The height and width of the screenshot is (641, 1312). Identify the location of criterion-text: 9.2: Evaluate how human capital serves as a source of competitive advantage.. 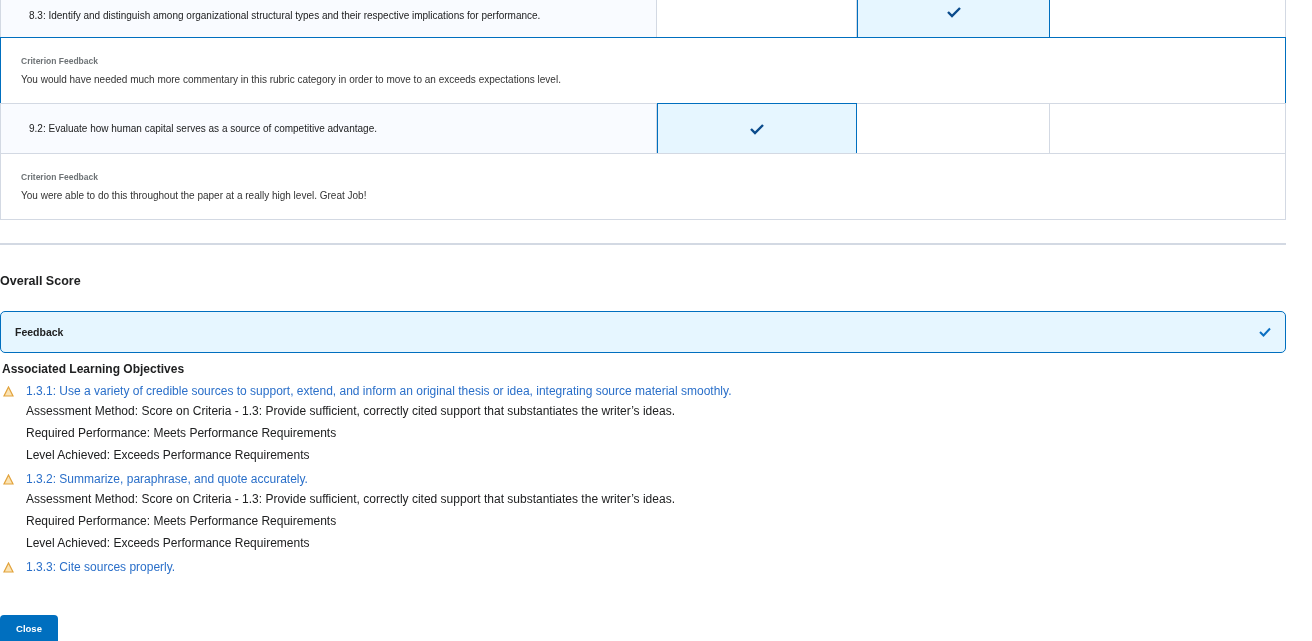
(203, 128).